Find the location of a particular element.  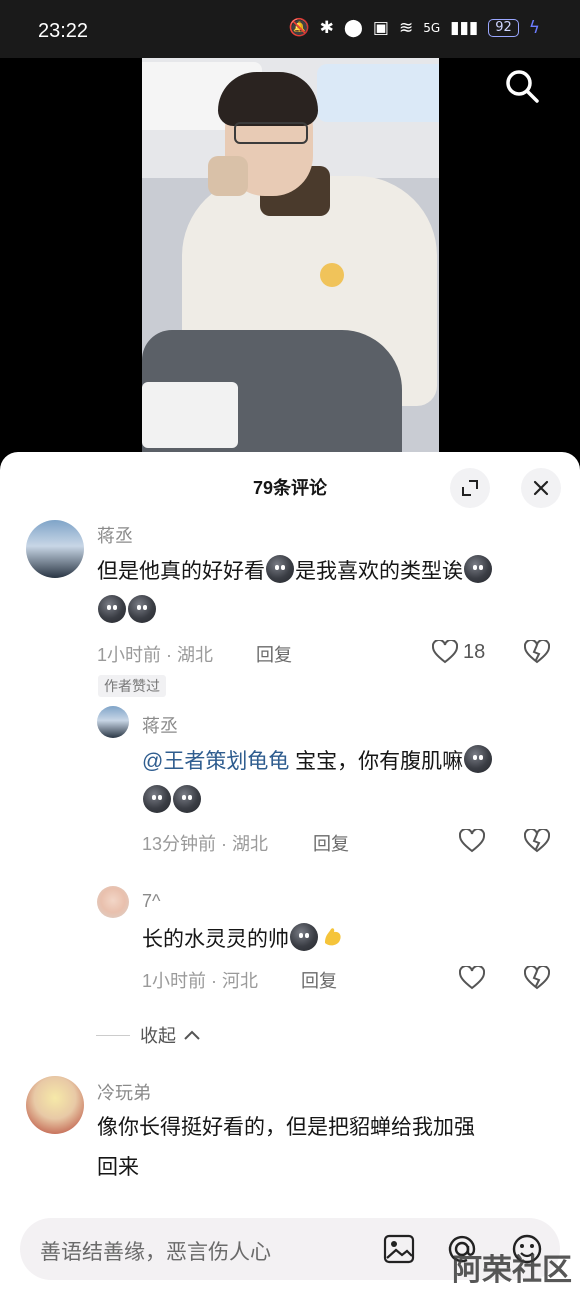

comment-text-line: 像你长得挺好看的，但是把貂蝉给我加强 is located at coordinates (286, 1127).